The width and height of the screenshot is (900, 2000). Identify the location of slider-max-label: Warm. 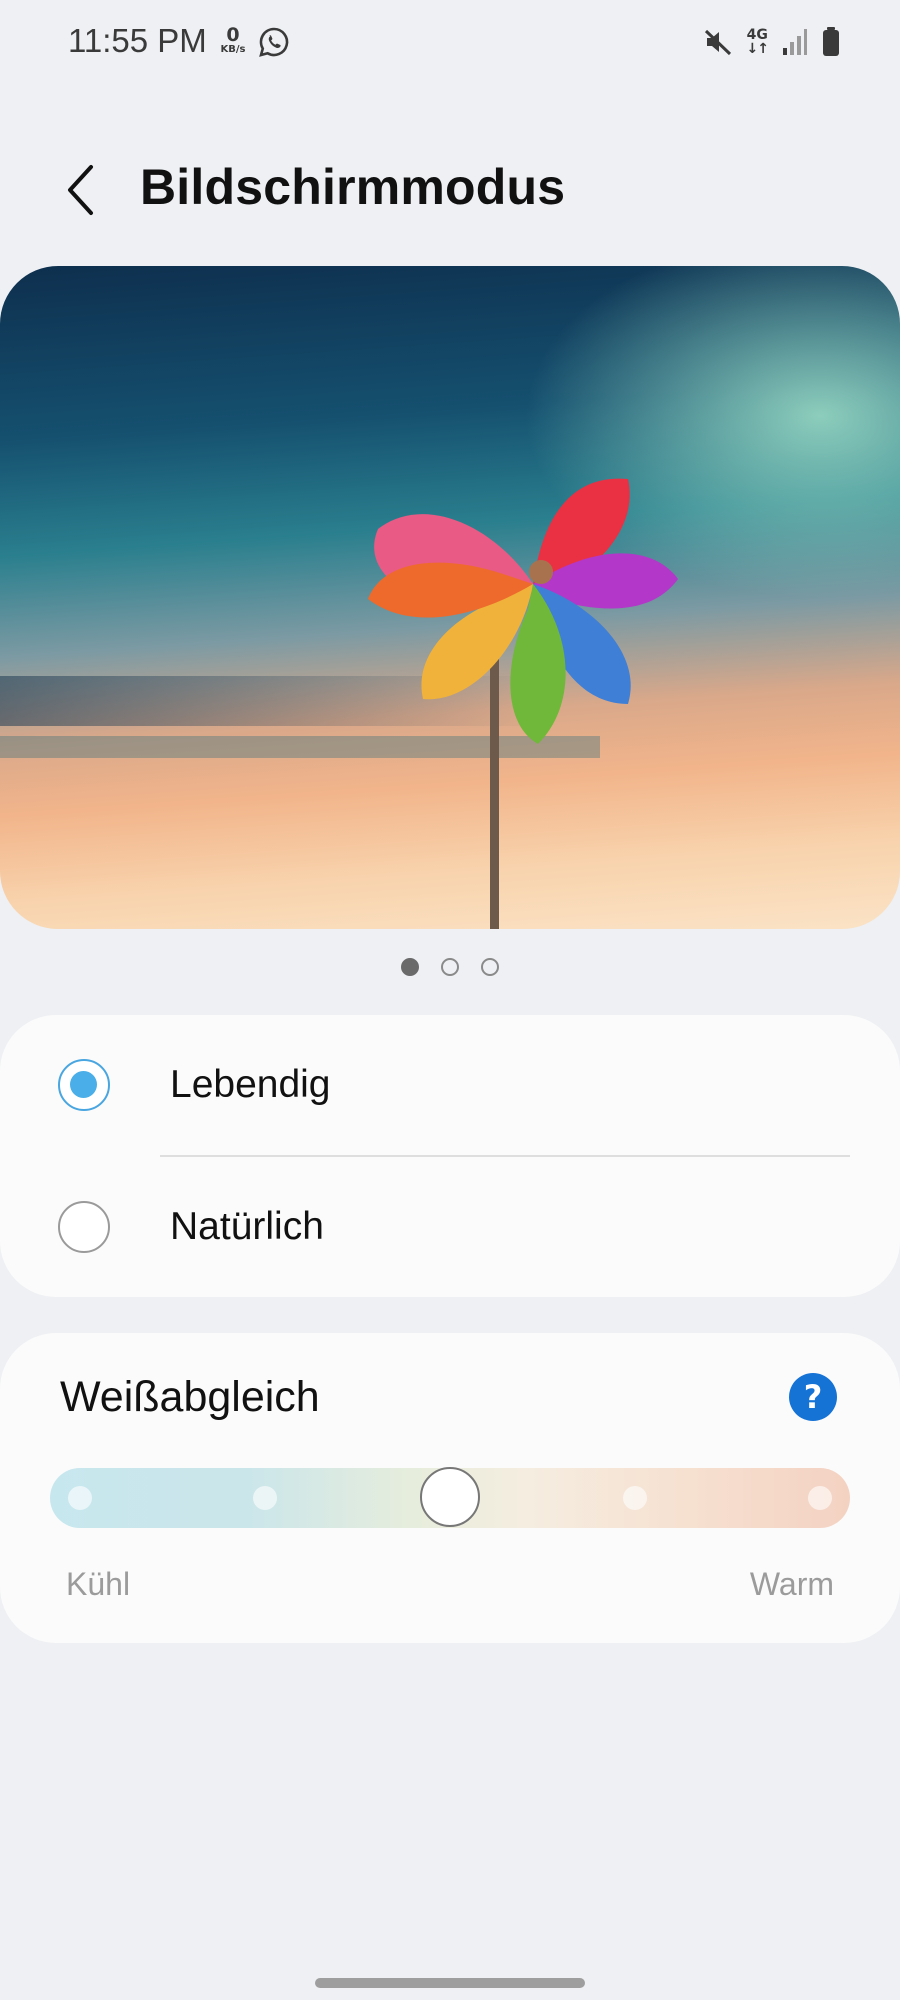
(791, 1584).